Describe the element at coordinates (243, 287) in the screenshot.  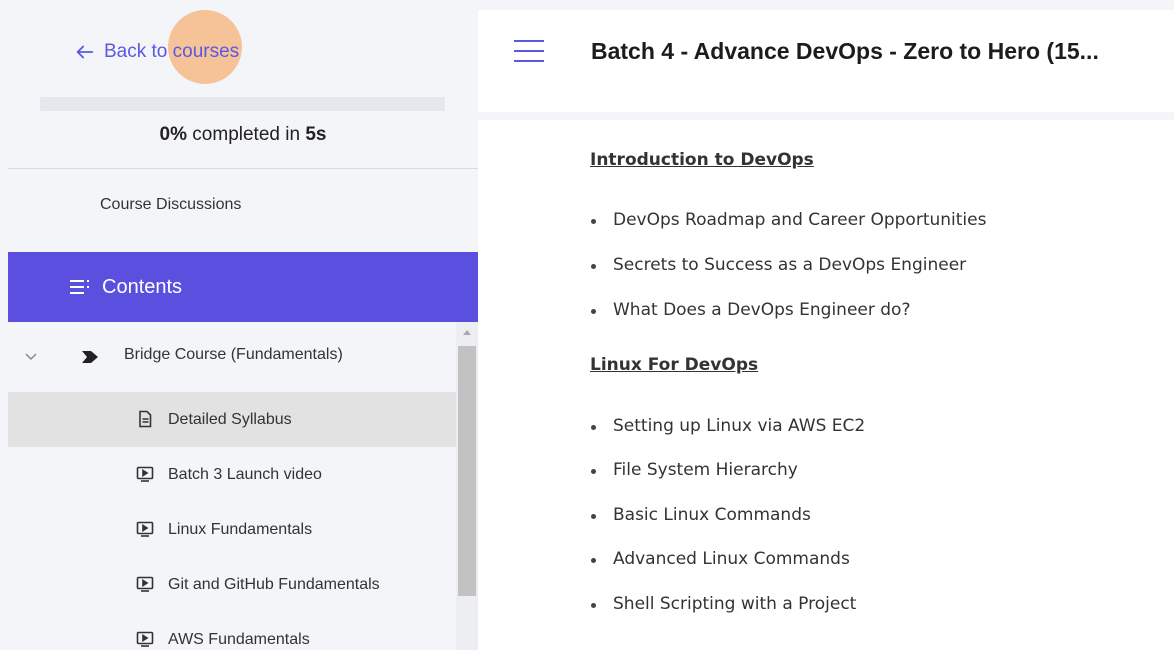
I see `contents-header: Contents` at that location.